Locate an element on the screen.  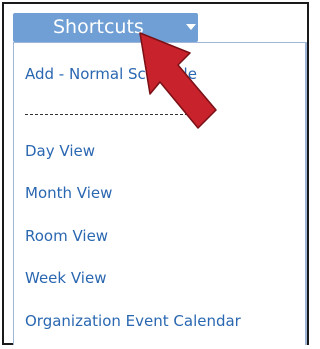
menu-item-day-view: Day View is located at coordinates (60, 151).